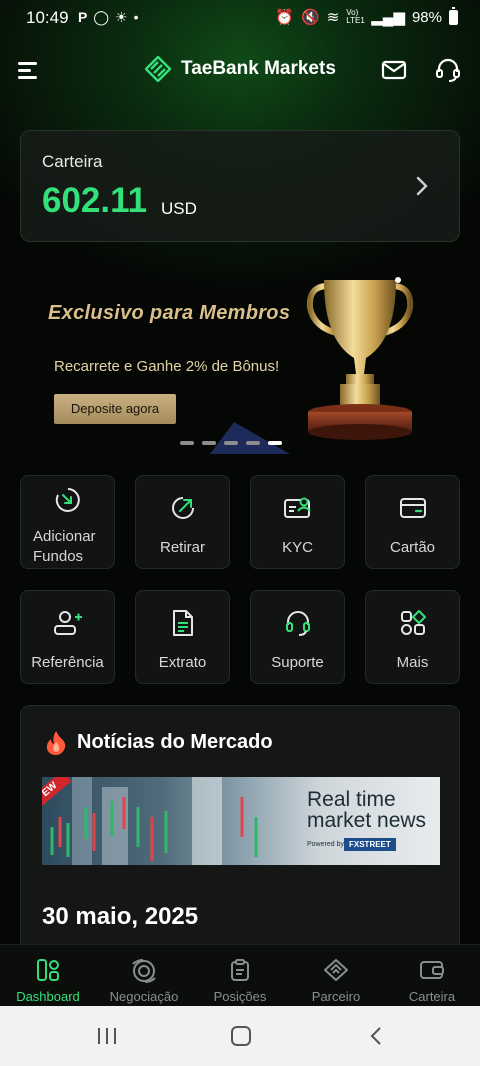  I want to click on battery-text: 98%, so click(426, 17).